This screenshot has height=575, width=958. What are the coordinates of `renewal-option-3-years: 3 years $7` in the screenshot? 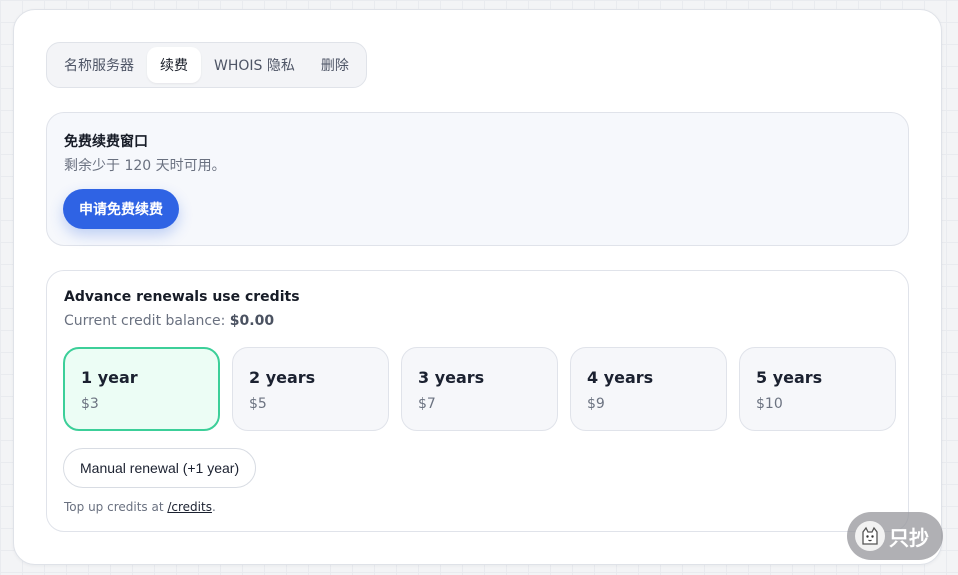 It's located at (479, 389).